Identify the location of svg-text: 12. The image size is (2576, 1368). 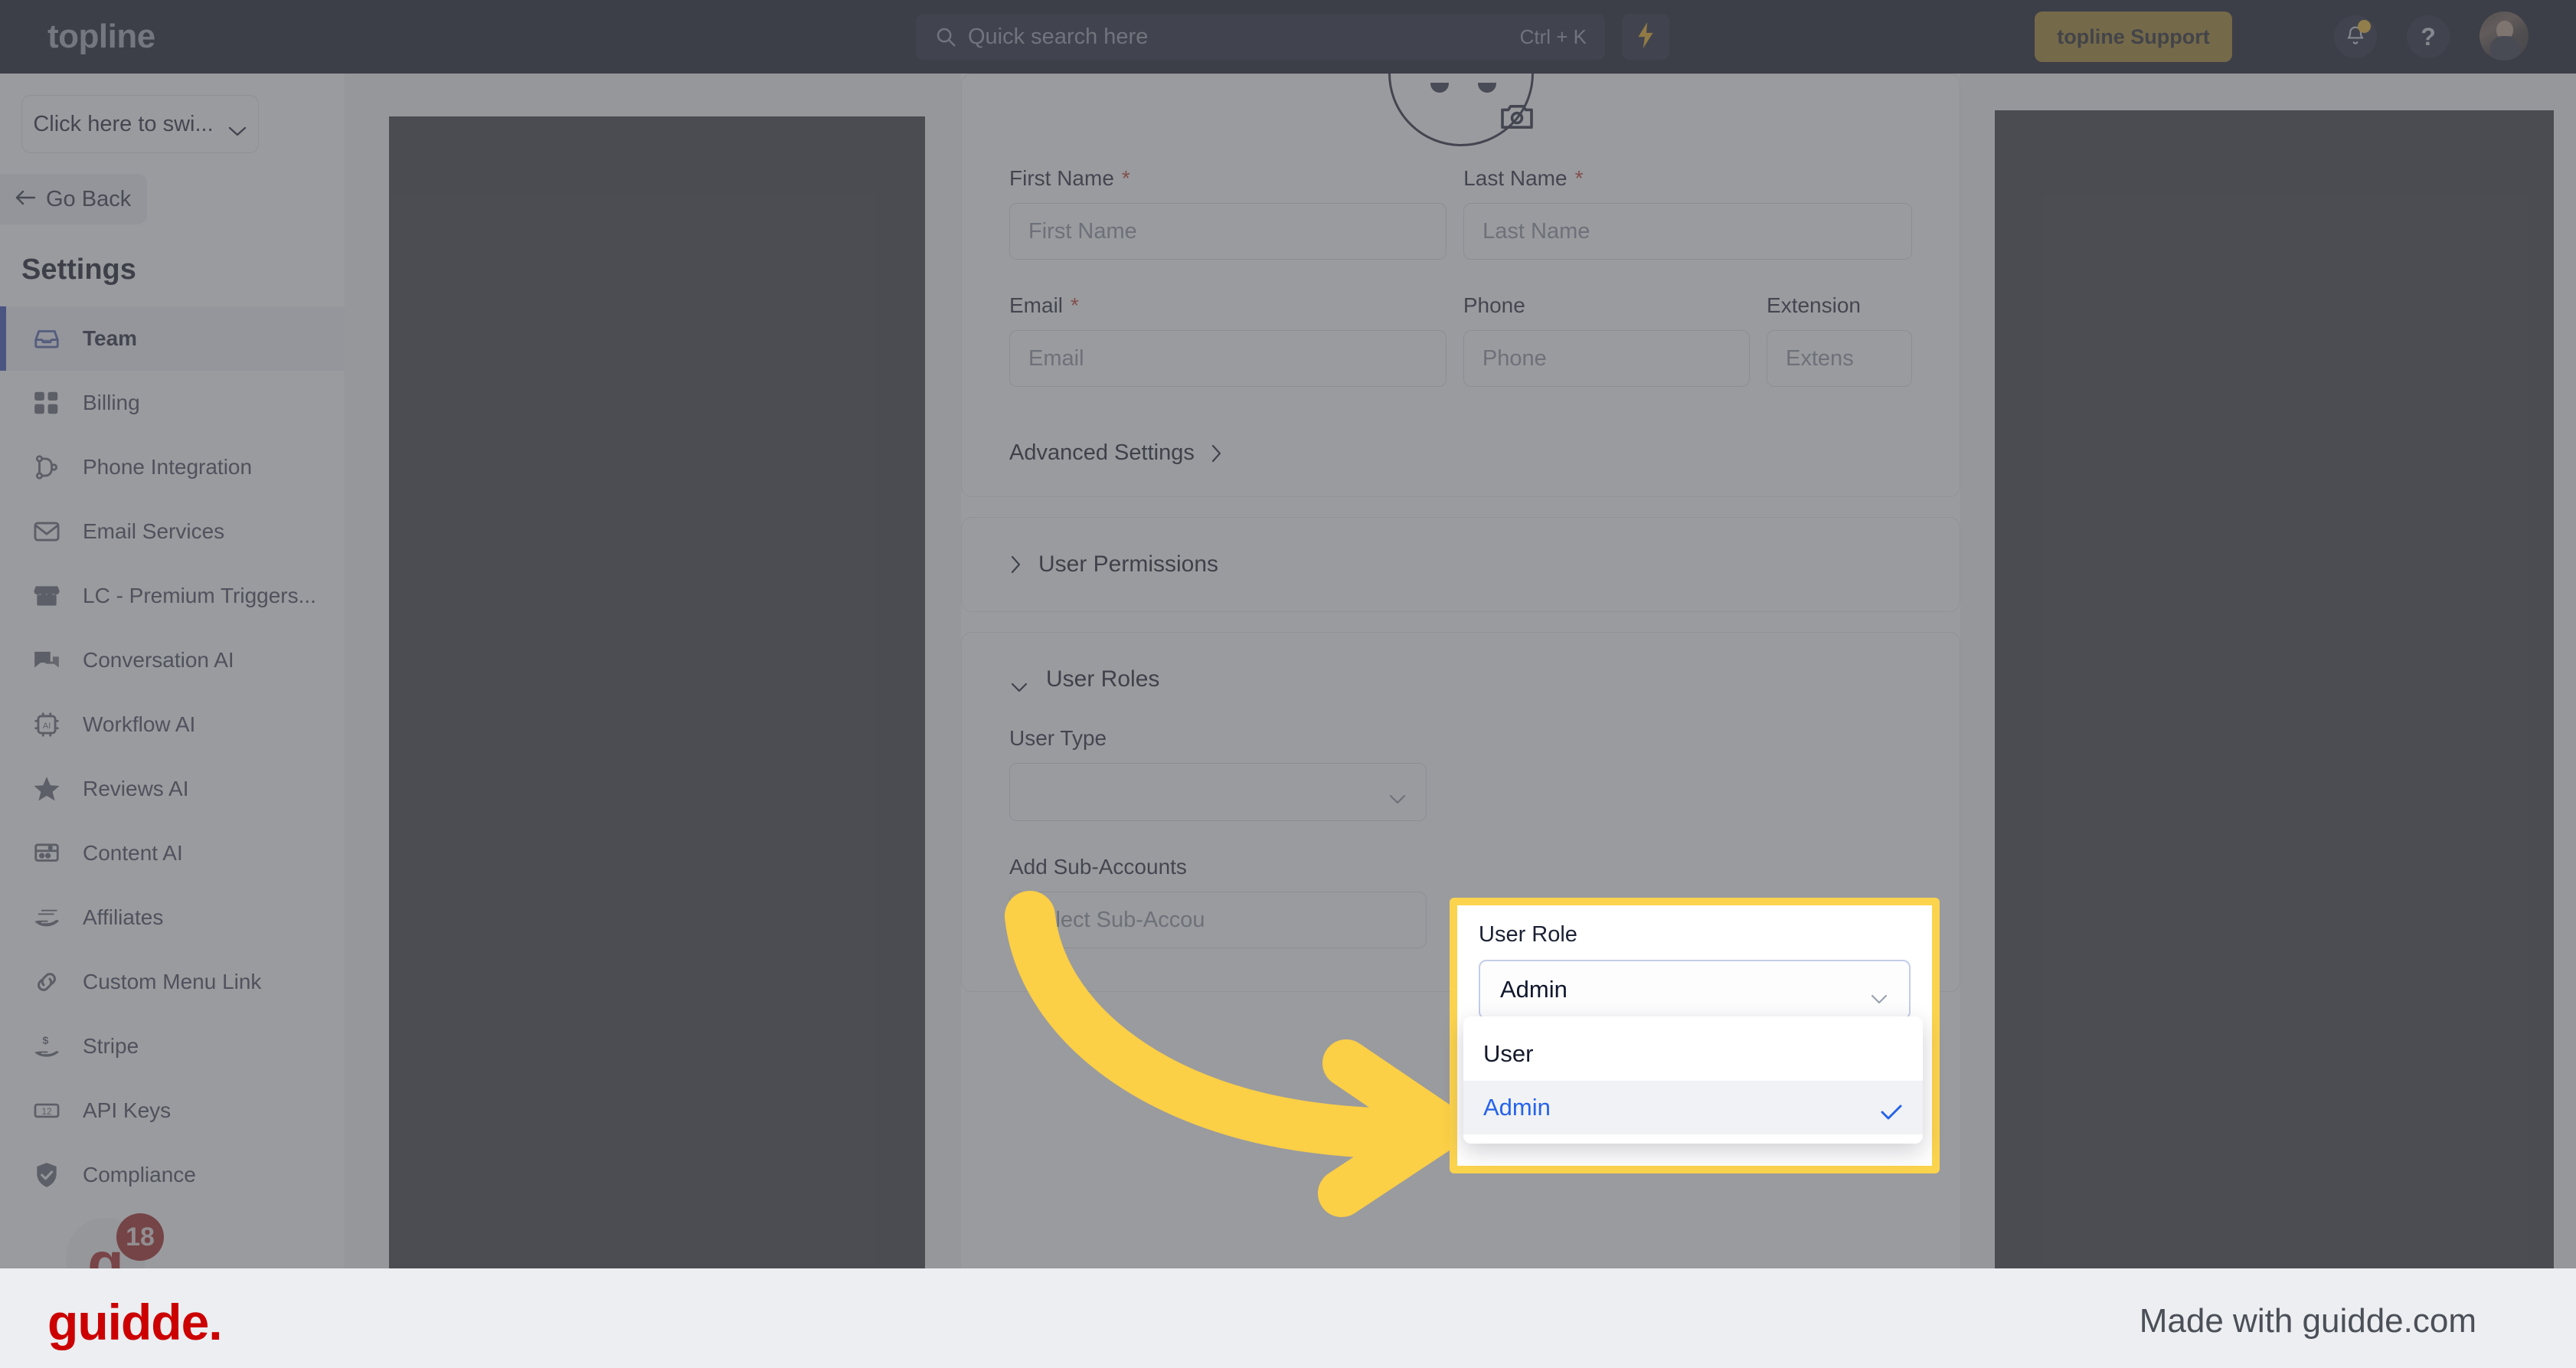
(46, 1111).